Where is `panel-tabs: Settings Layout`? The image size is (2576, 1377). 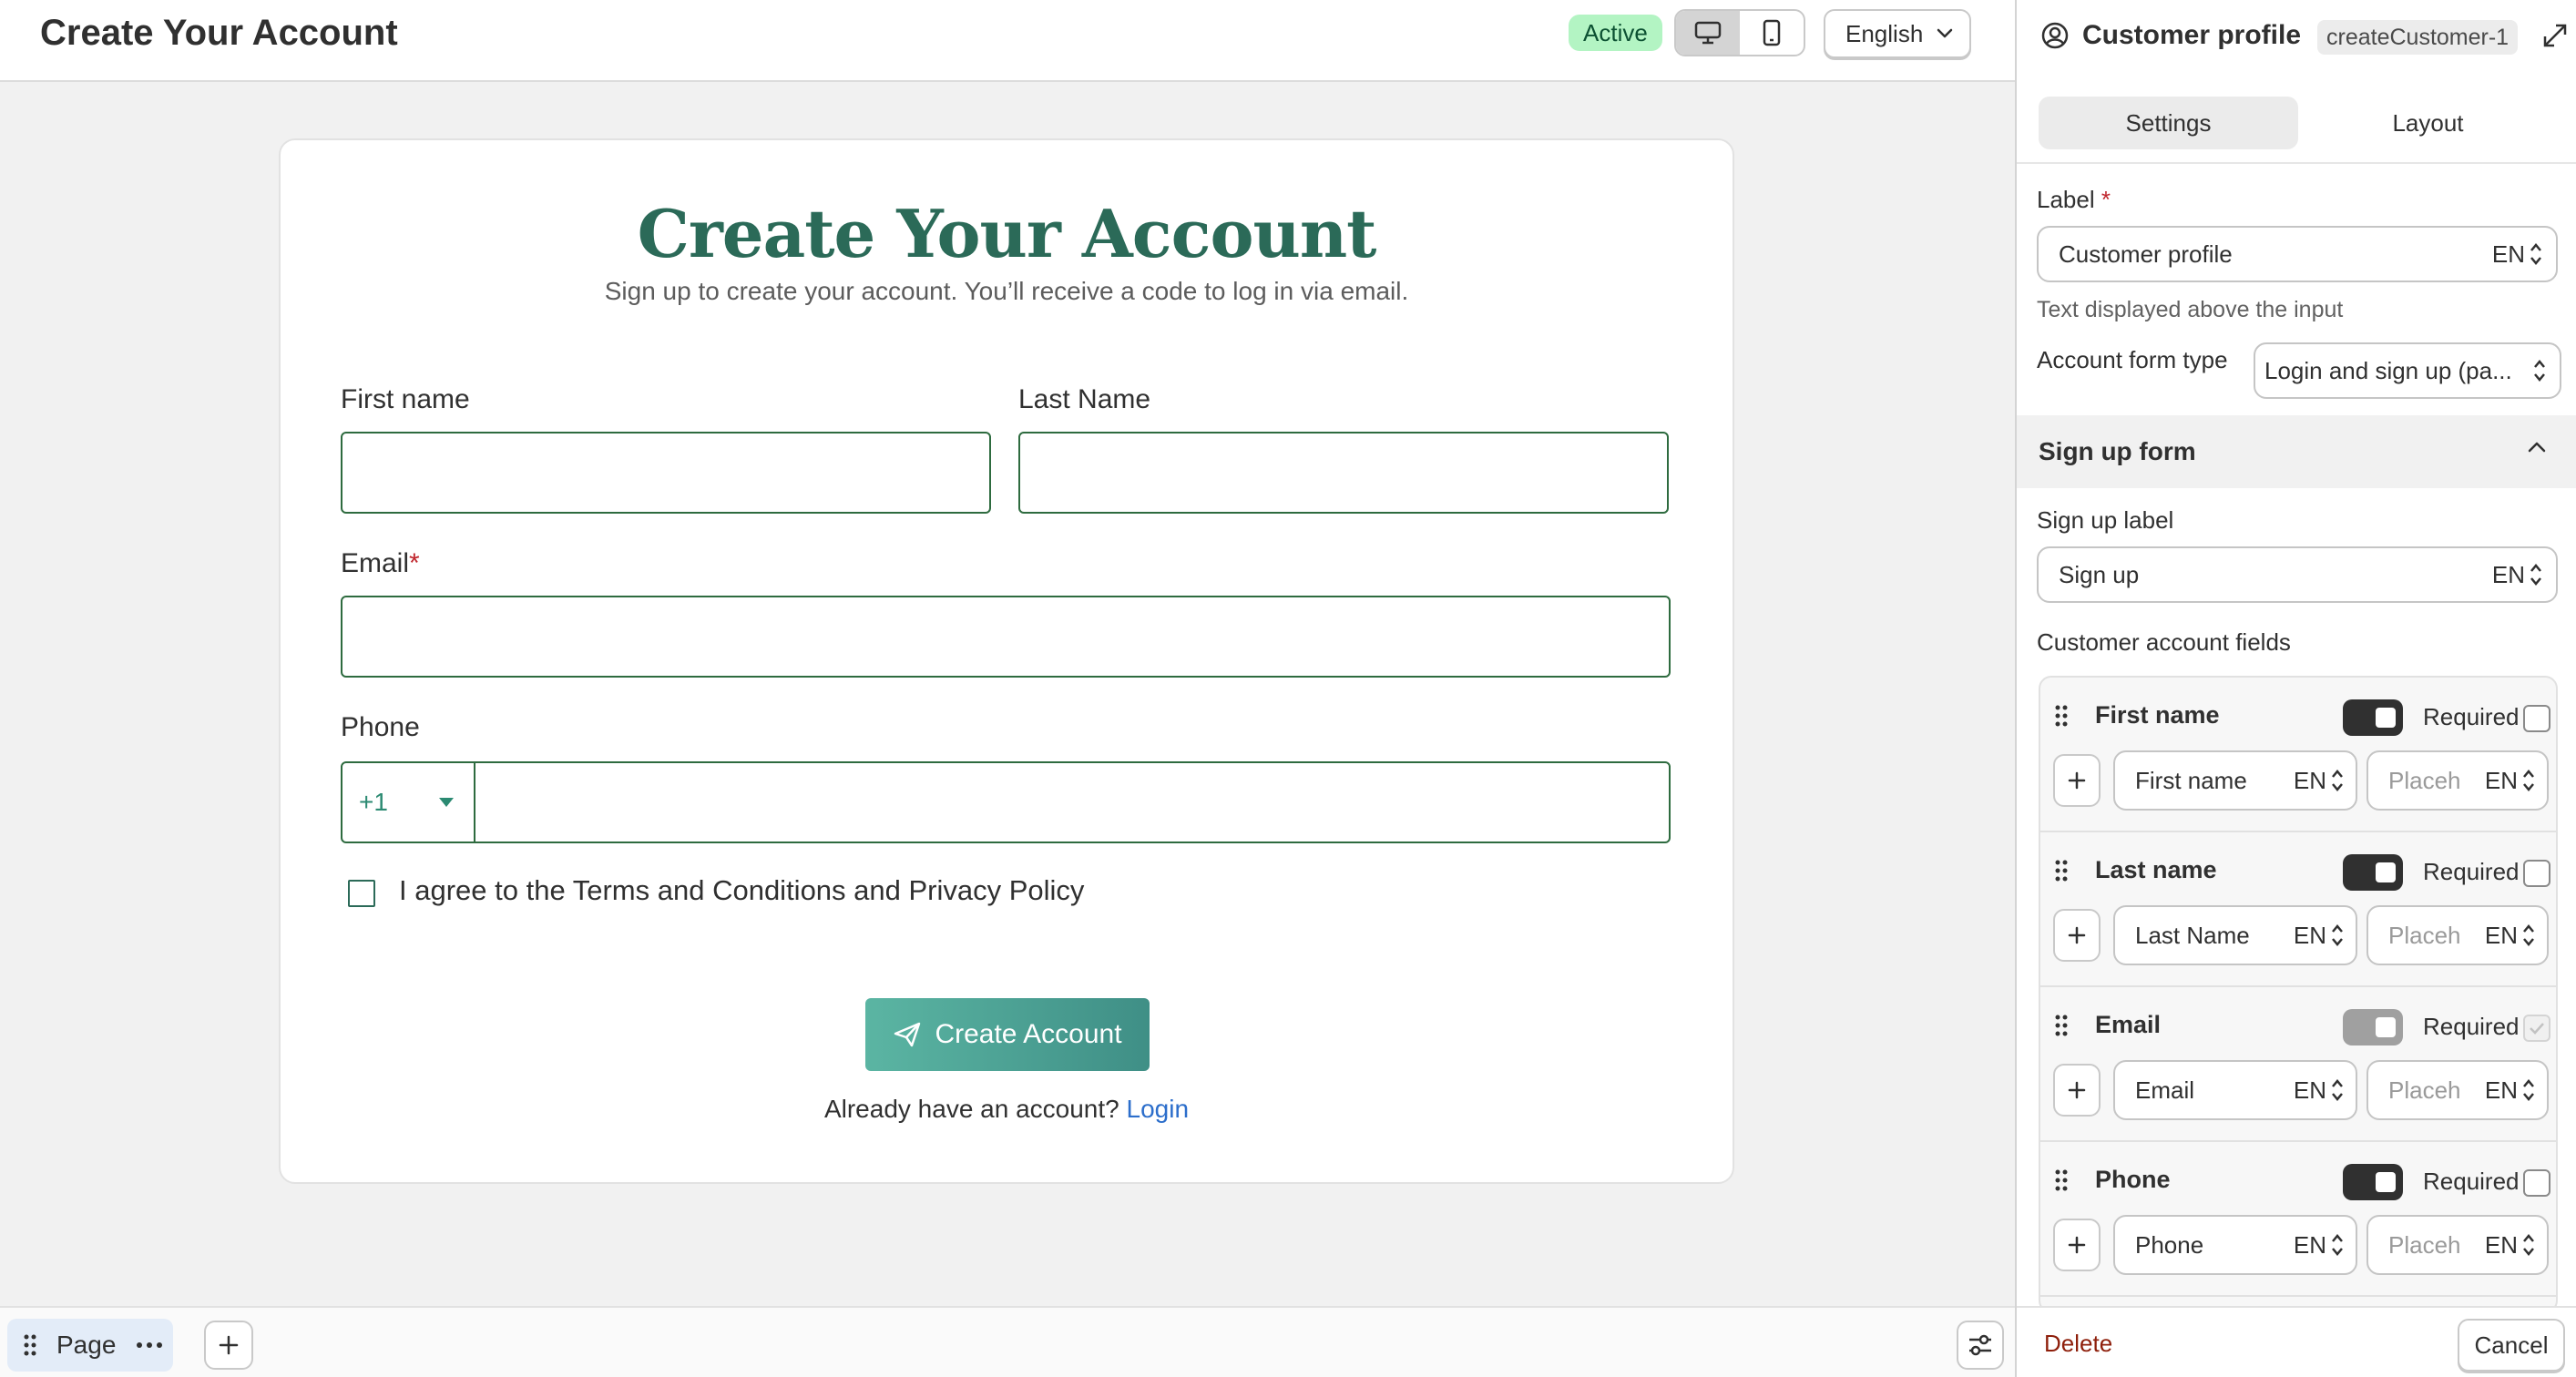
panel-tabs: Settings Layout is located at coordinates (2298, 123).